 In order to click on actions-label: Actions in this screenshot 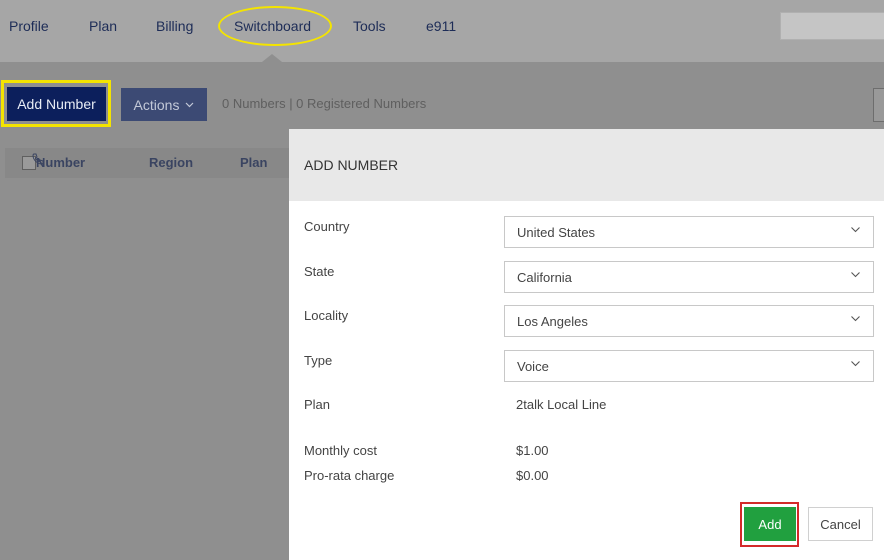, I will do `click(156, 104)`.